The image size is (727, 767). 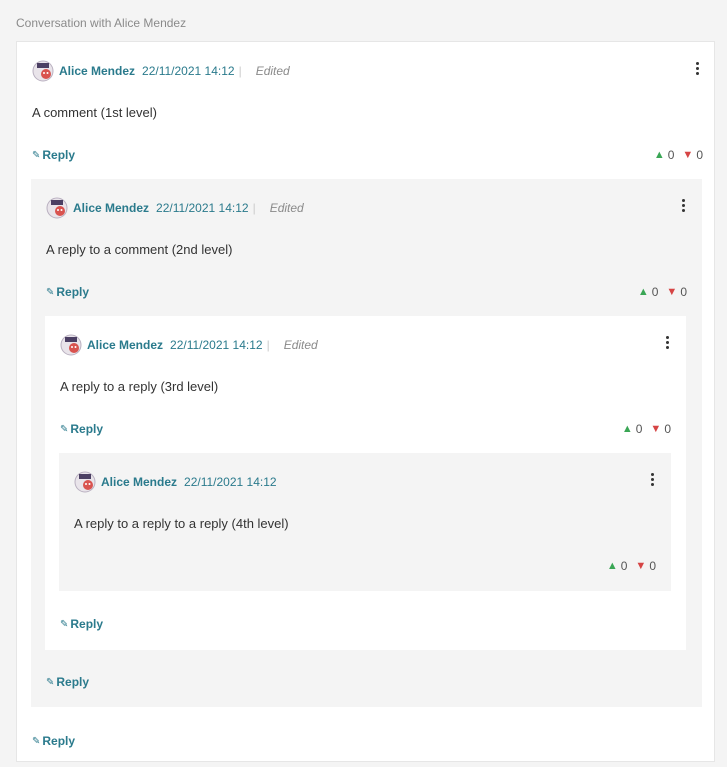 I want to click on comment-text: A reply to a reply (3rd level), so click(x=139, y=386).